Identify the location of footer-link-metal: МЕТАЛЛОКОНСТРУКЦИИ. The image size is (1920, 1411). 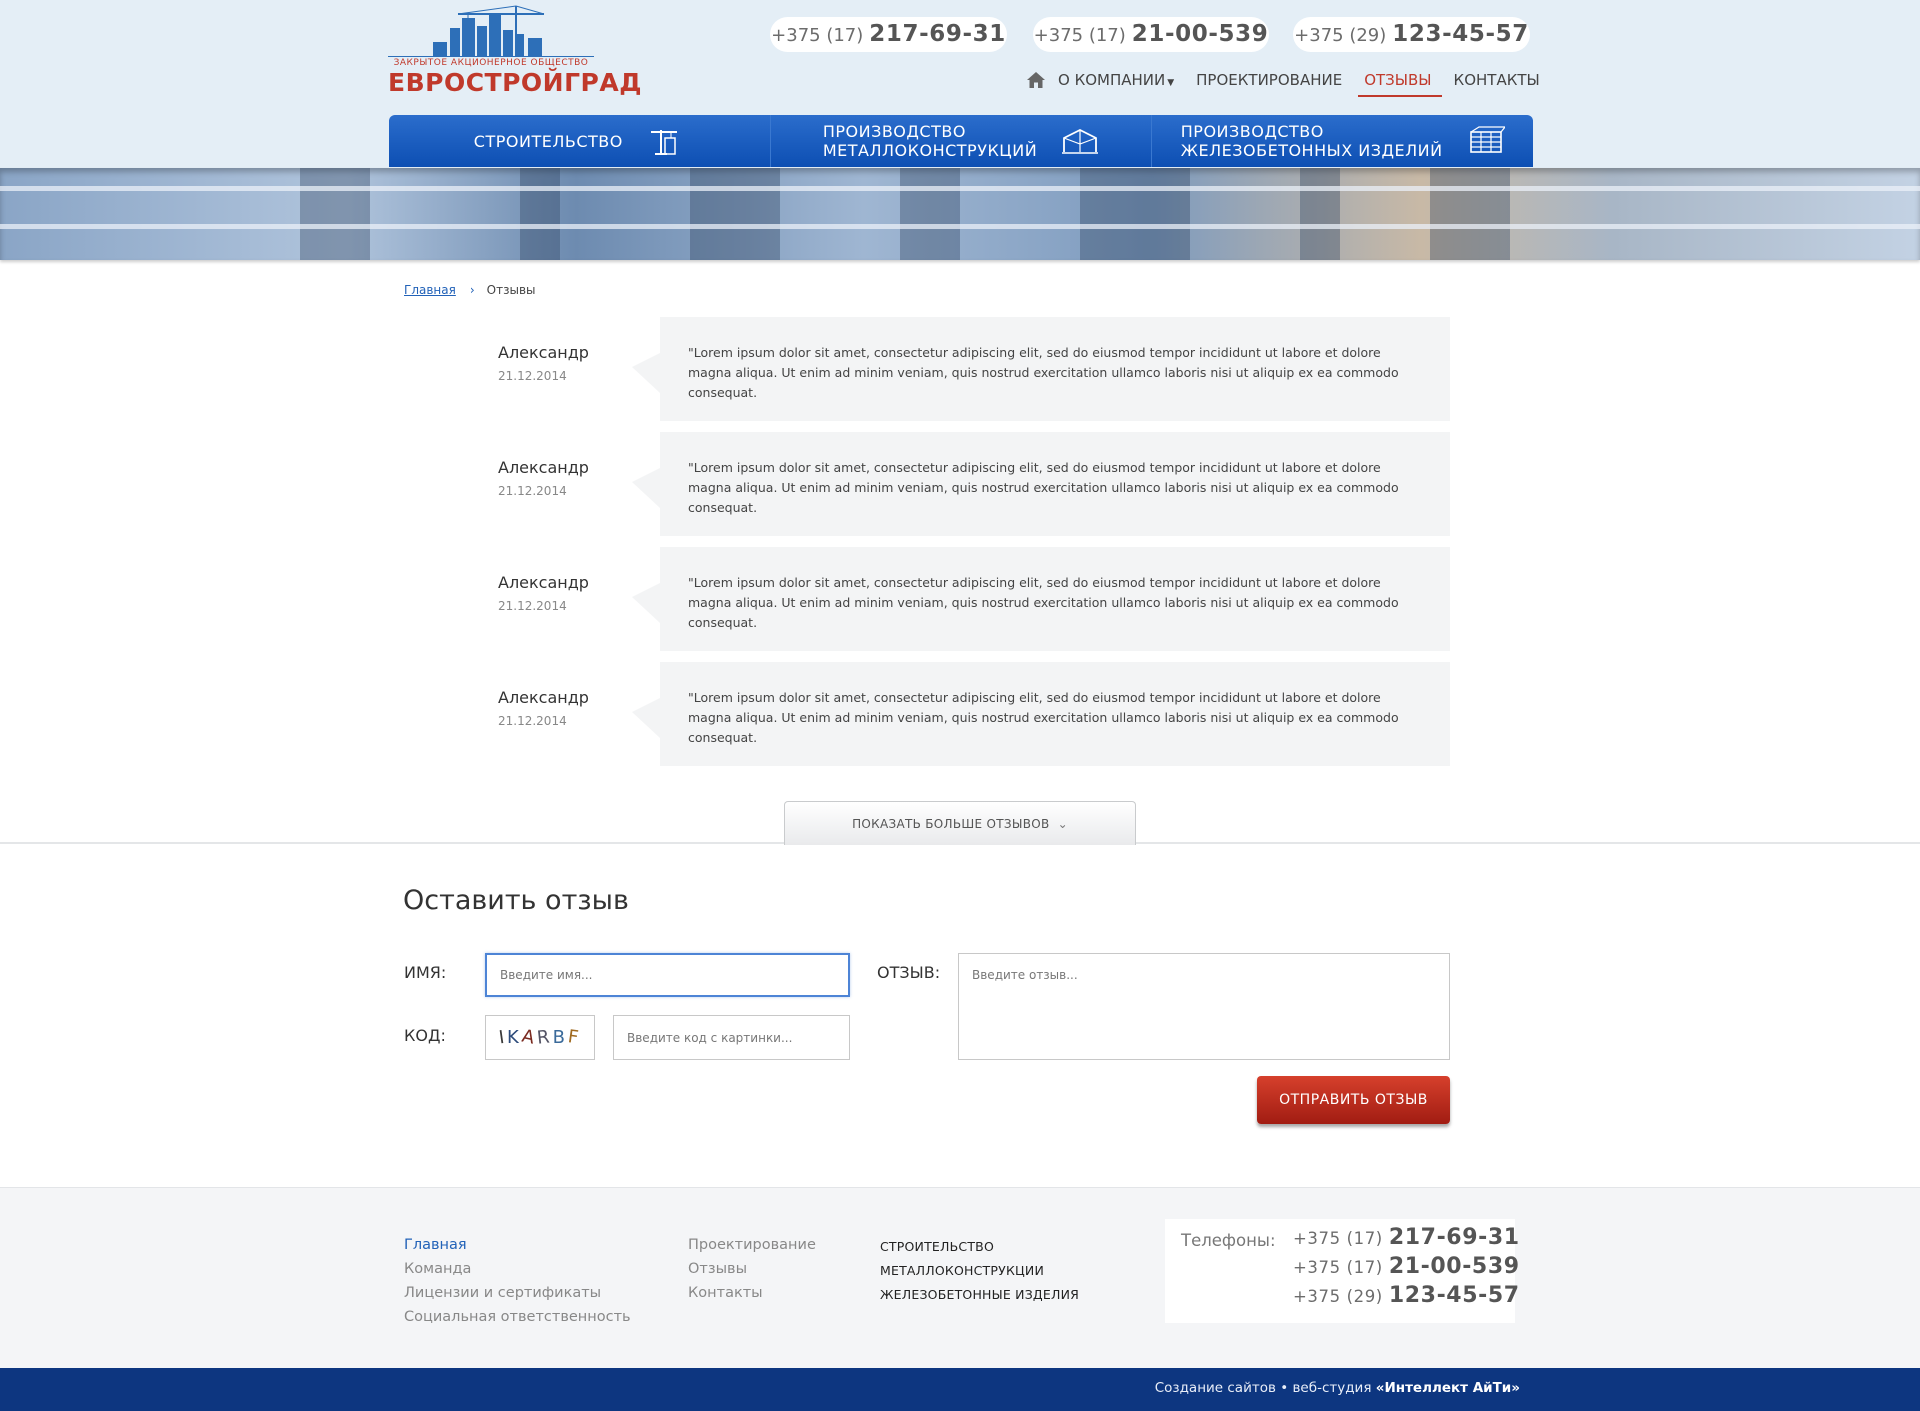
(979, 1271).